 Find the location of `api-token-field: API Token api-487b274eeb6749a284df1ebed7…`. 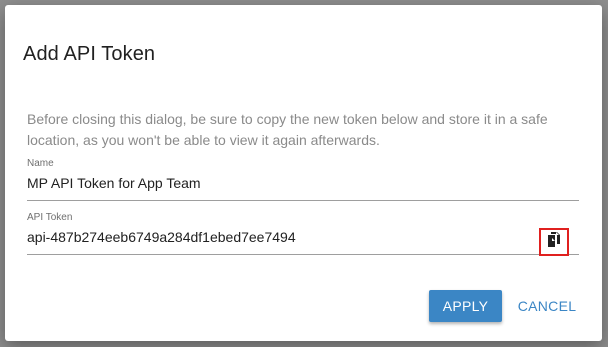

api-token-field: API Token api-487b274eeb6749a284df1ebed7… is located at coordinates (303, 233).